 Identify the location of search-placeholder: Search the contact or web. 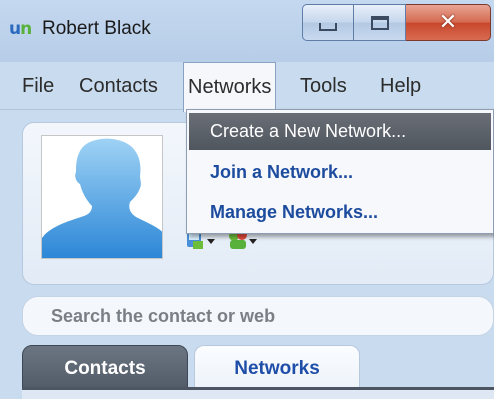
(163, 316).